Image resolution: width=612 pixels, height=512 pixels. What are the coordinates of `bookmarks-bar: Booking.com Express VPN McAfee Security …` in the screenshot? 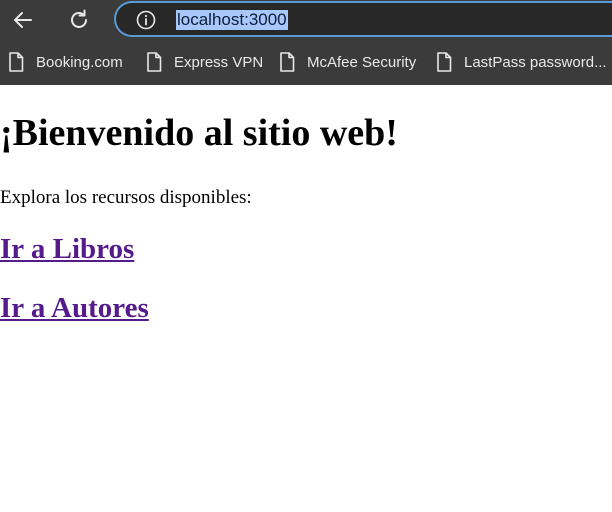 It's located at (306, 62).